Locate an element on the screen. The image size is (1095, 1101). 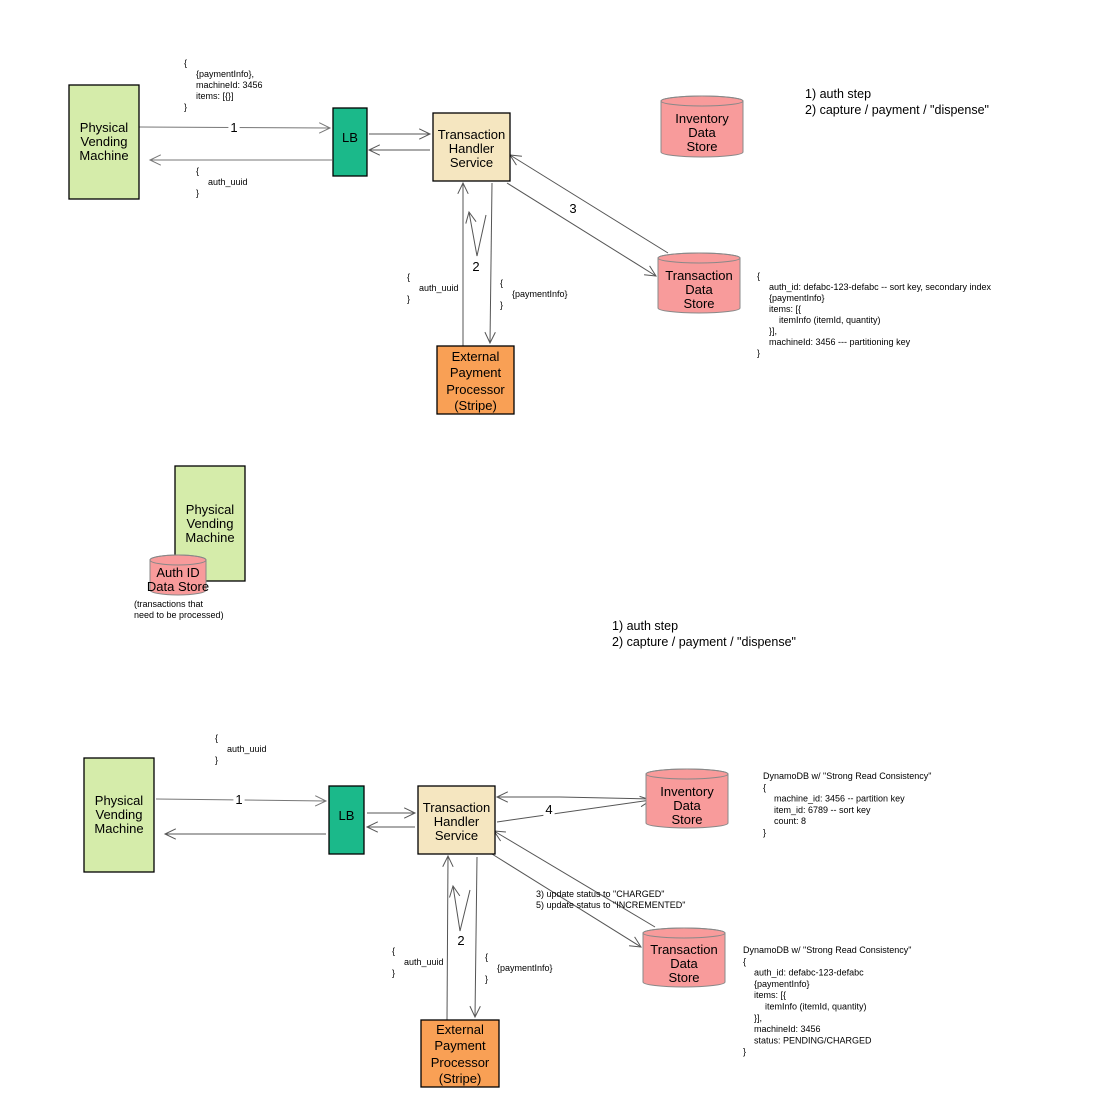
auth-store-caption-line: need to be processed) is located at coordinates (179, 615).